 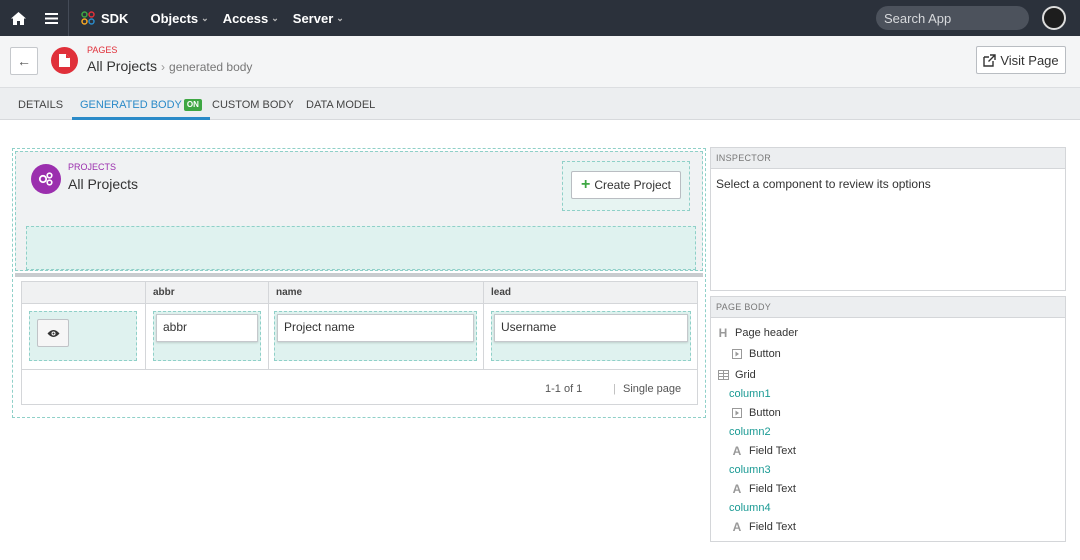 I want to click on tree-item-label: Page header, so click(x=766, y=333).